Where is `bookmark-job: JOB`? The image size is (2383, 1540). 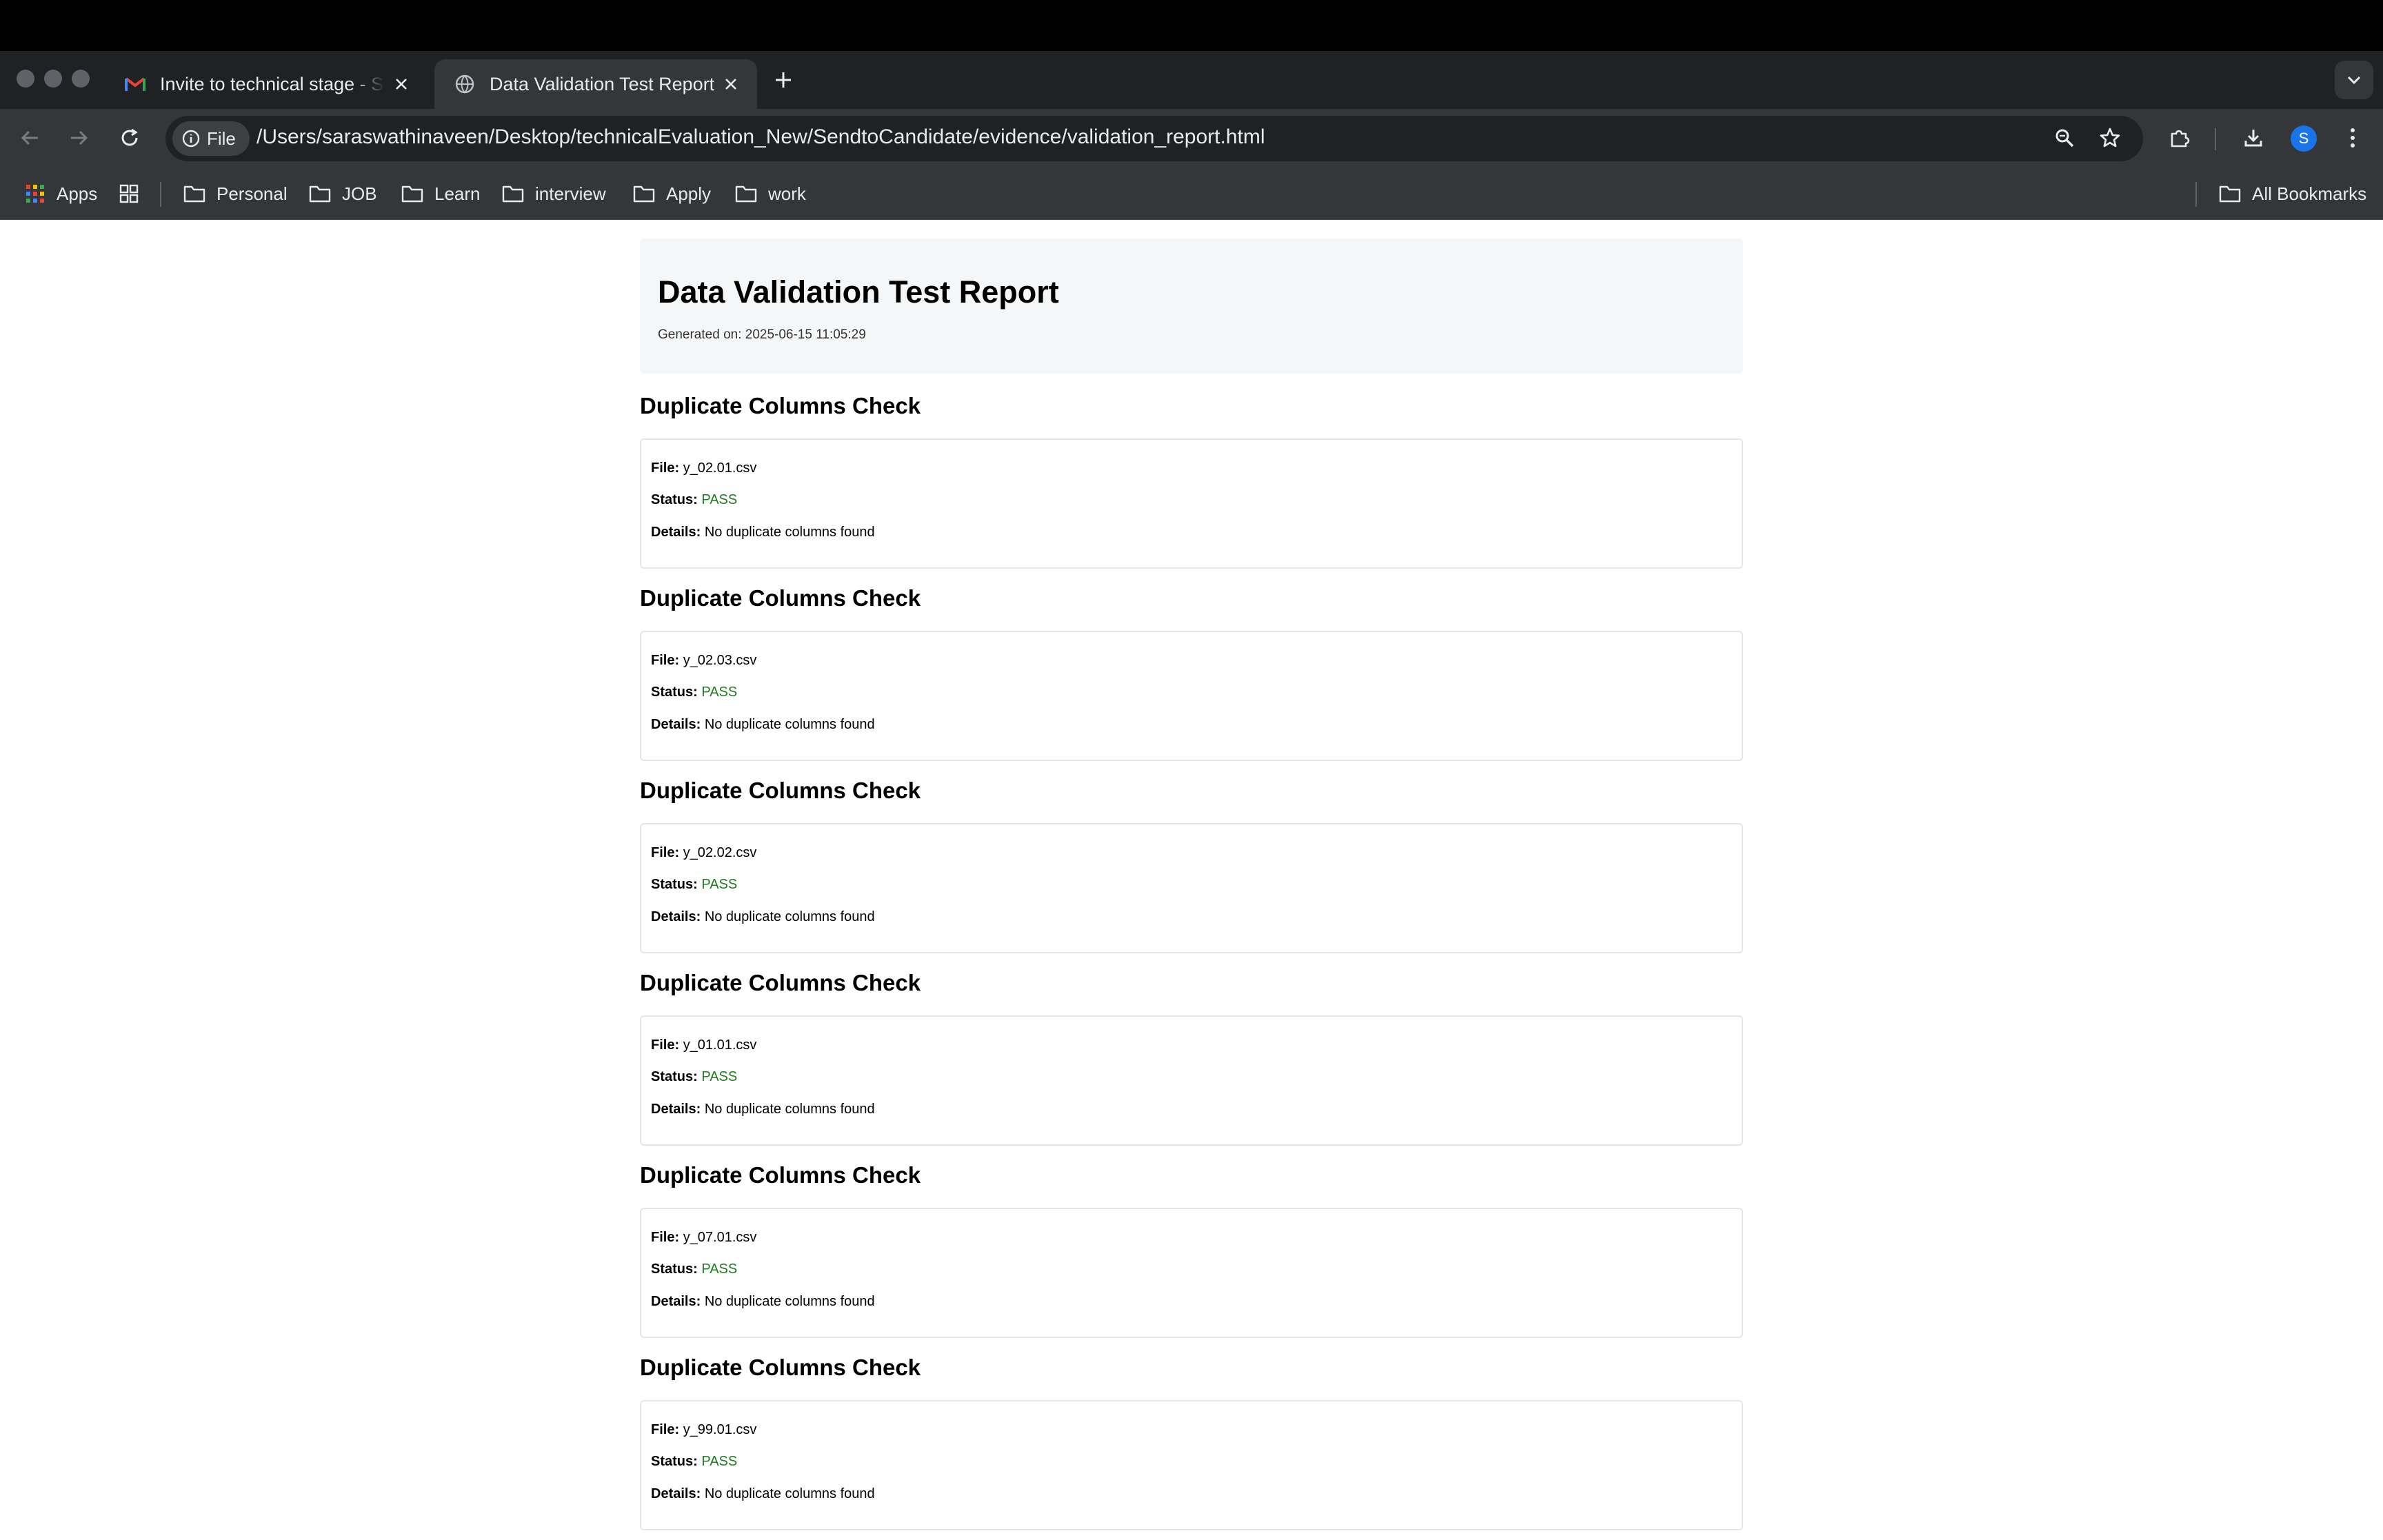
bookmark-job: JOB is located at coordinates (343, 194).